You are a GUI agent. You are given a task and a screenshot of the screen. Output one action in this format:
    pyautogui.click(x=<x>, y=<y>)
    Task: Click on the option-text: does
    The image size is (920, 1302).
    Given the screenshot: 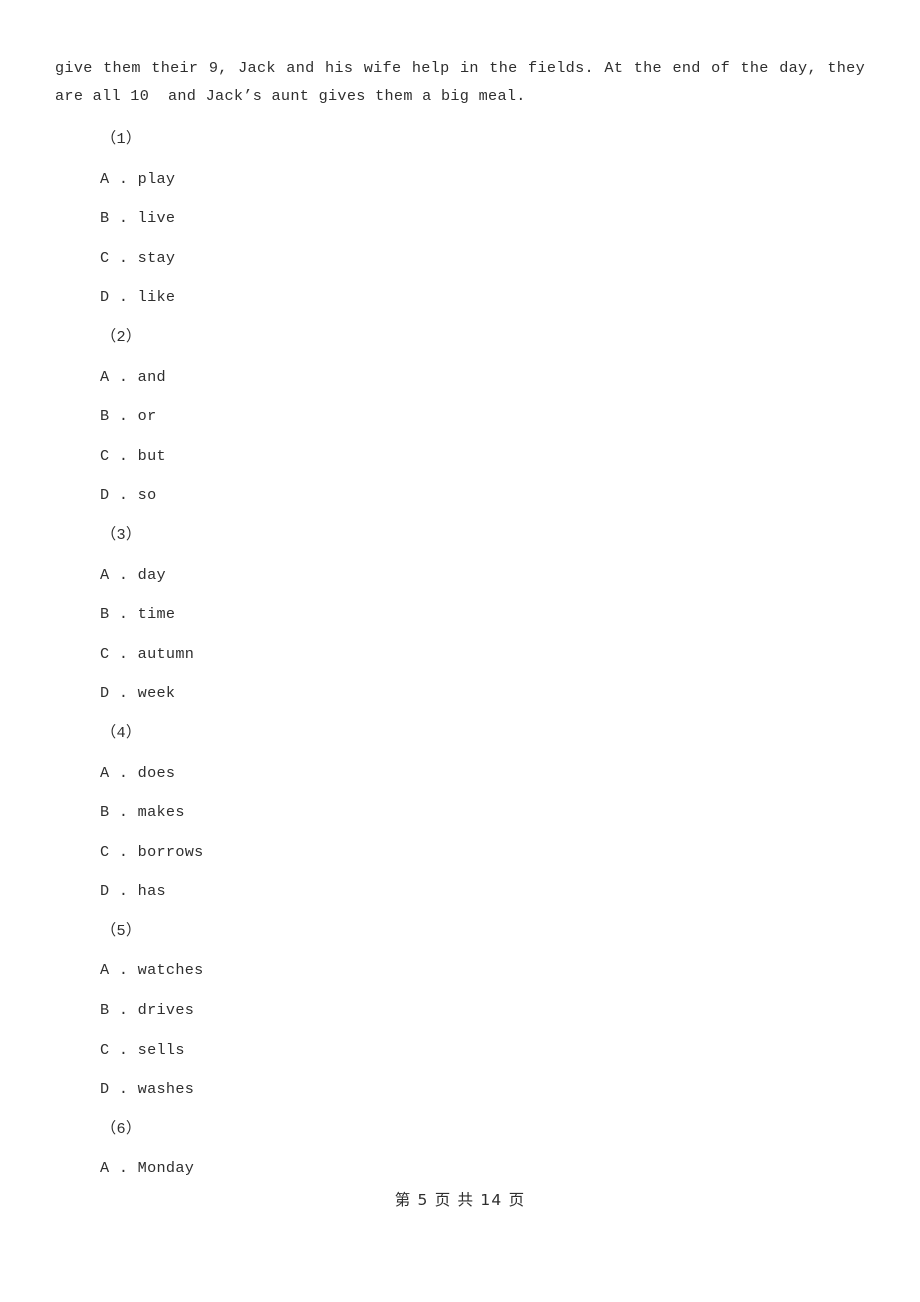 What is the action you would take?
    pyautogui.click(x=156, y=772)
    